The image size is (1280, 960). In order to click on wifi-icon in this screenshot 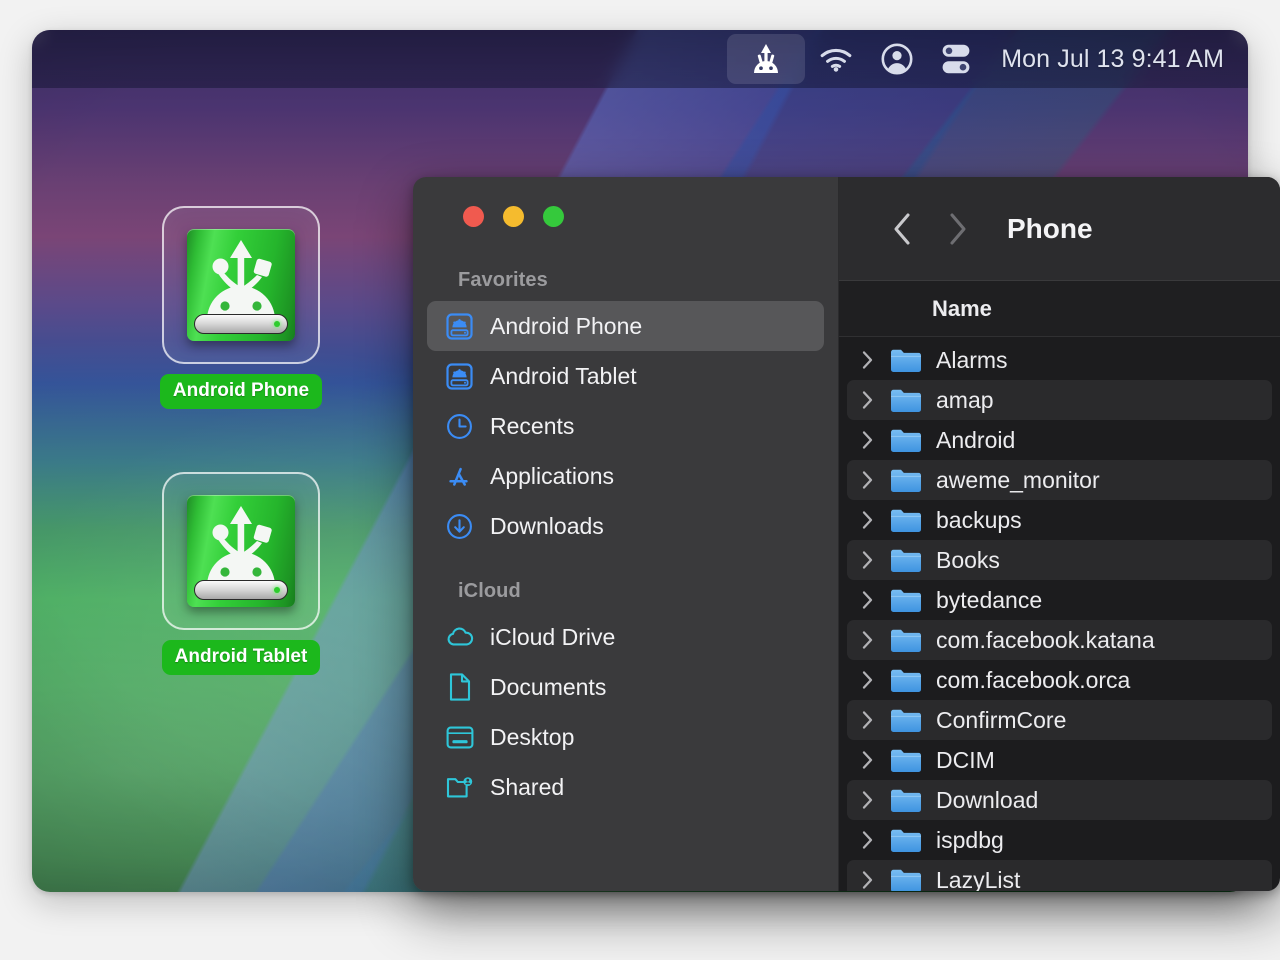, I will do `click(836, 59)`.